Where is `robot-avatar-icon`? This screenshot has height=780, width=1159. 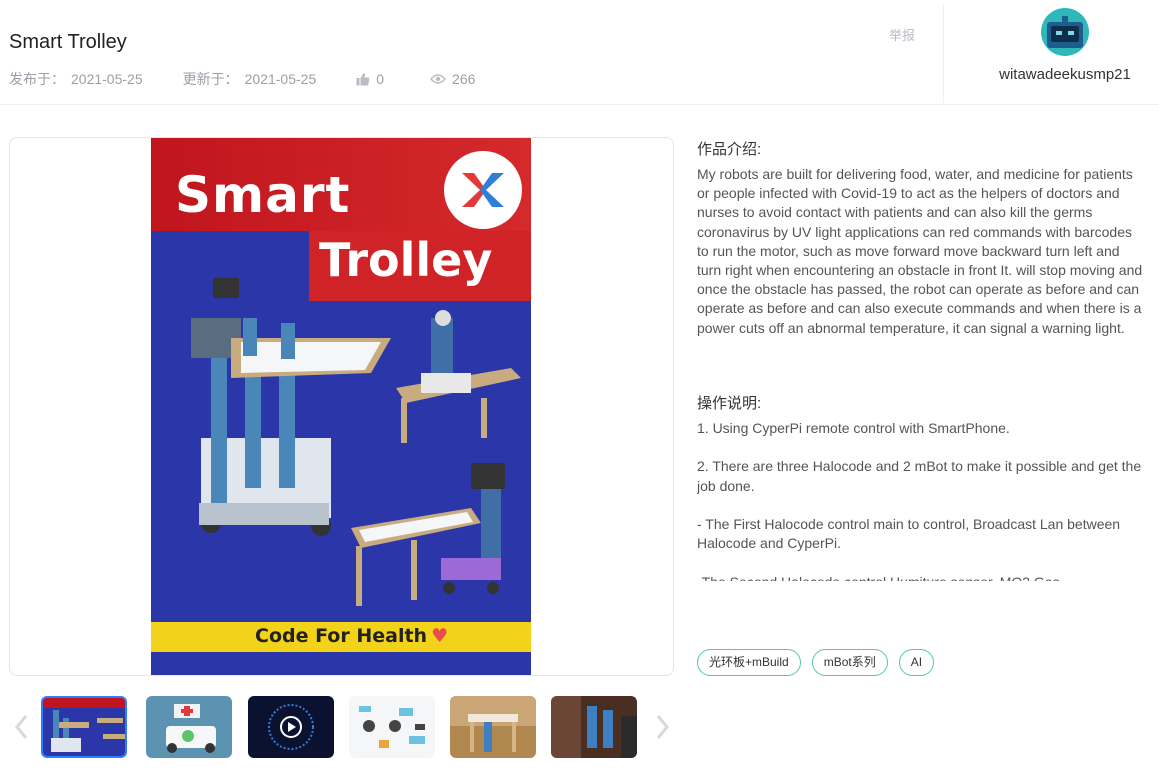
robot-avatar-icon is located at coordinates (1065, 32).